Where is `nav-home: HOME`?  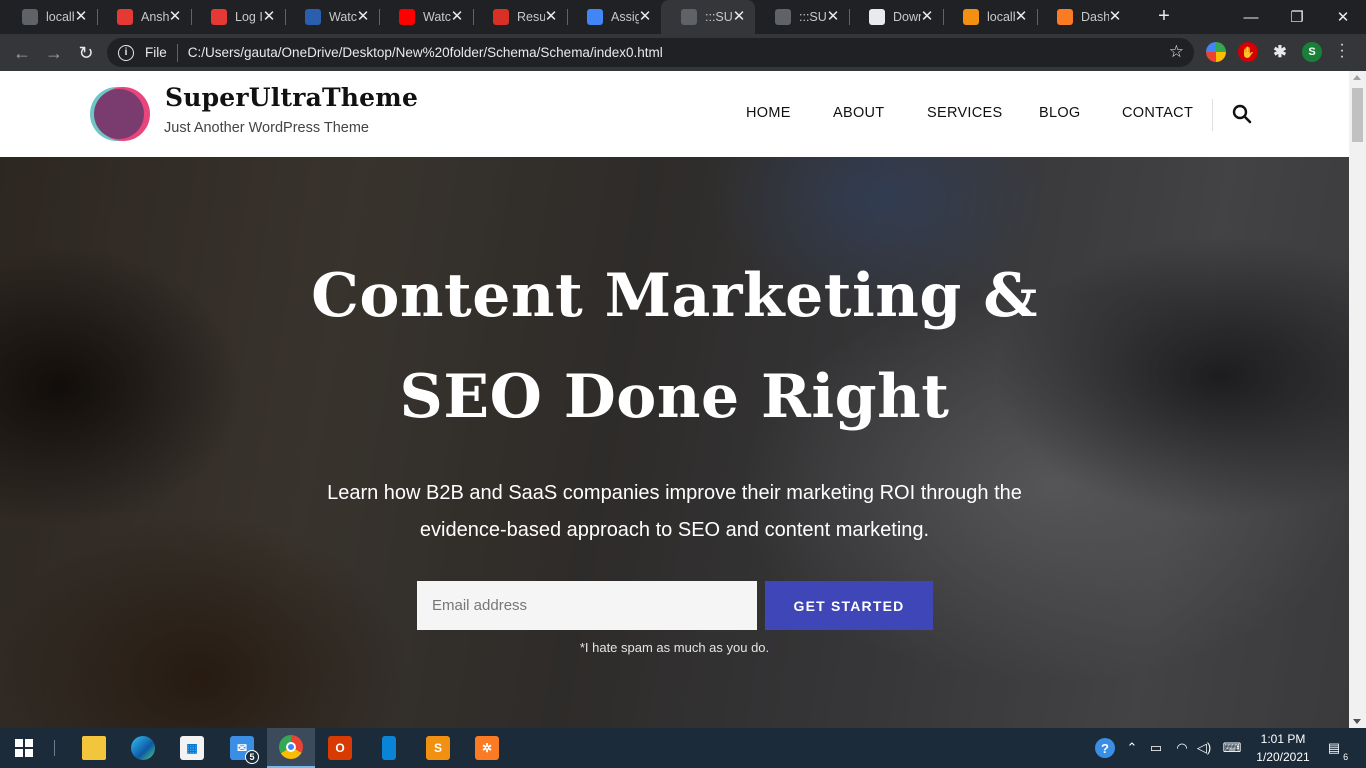 nav-home: HOME is located at coordinates (768, 113).